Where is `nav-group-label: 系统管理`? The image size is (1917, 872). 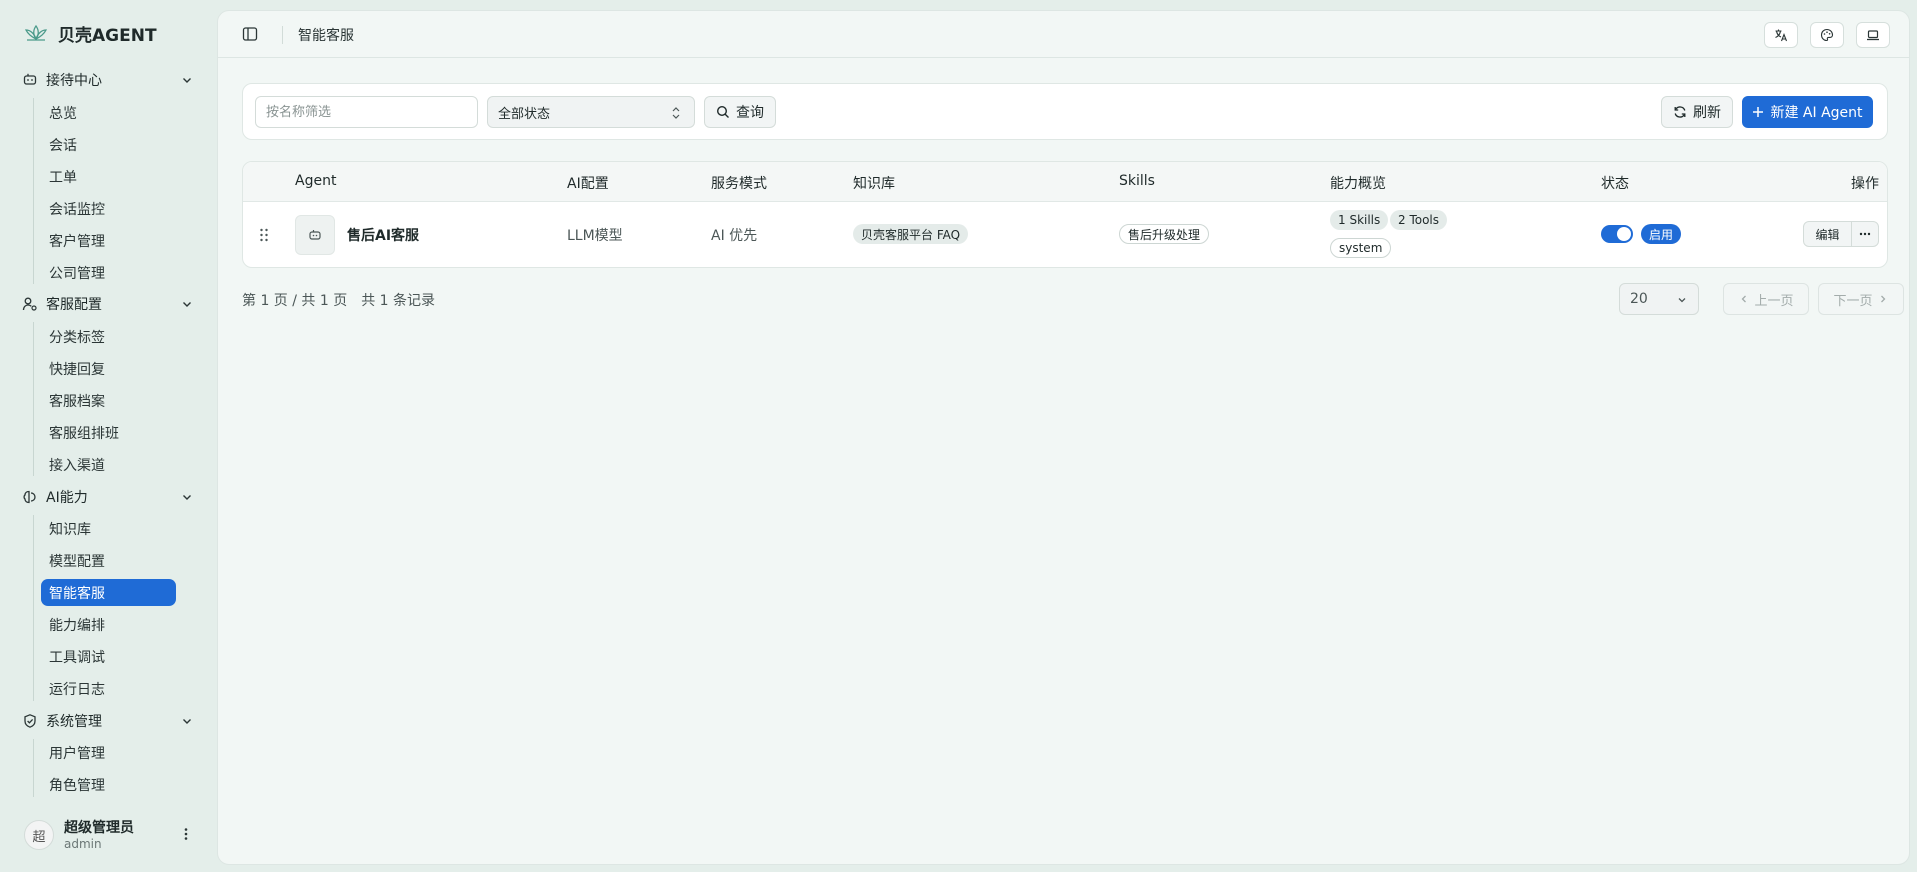 nav-group-label: 系统管理 is located at coordinates (74, 722).